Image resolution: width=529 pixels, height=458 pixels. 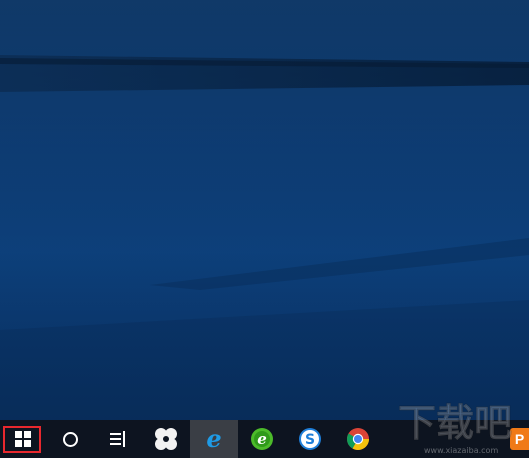 I want to click on cortana-search-icon, so click(x=70, y=439).